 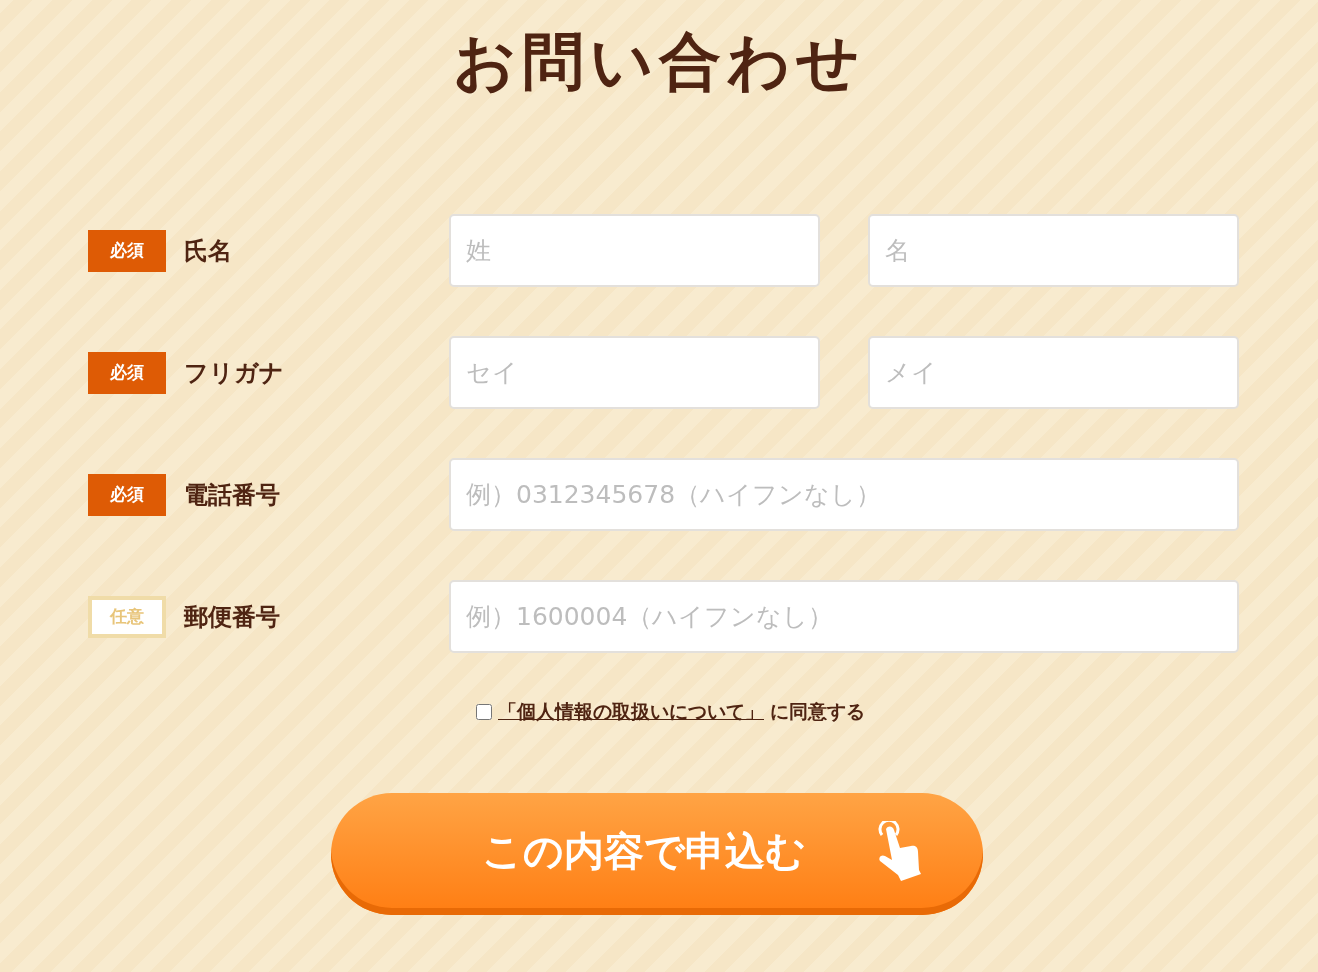 What do you see at coordinates (634, 372) in the screenshot?
I see `input-field: セイ` at bounding box center [634, 372].